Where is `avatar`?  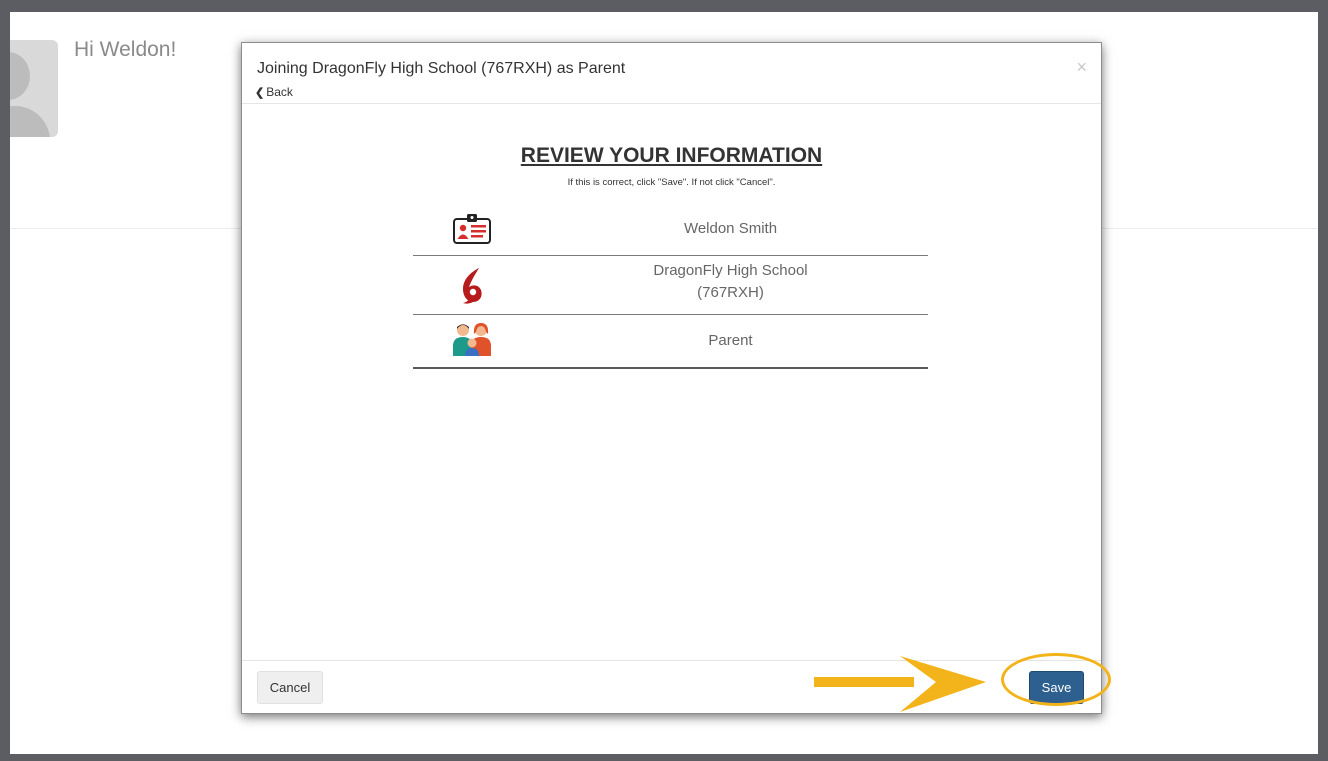 avatar is located at coordinates (34, 88).